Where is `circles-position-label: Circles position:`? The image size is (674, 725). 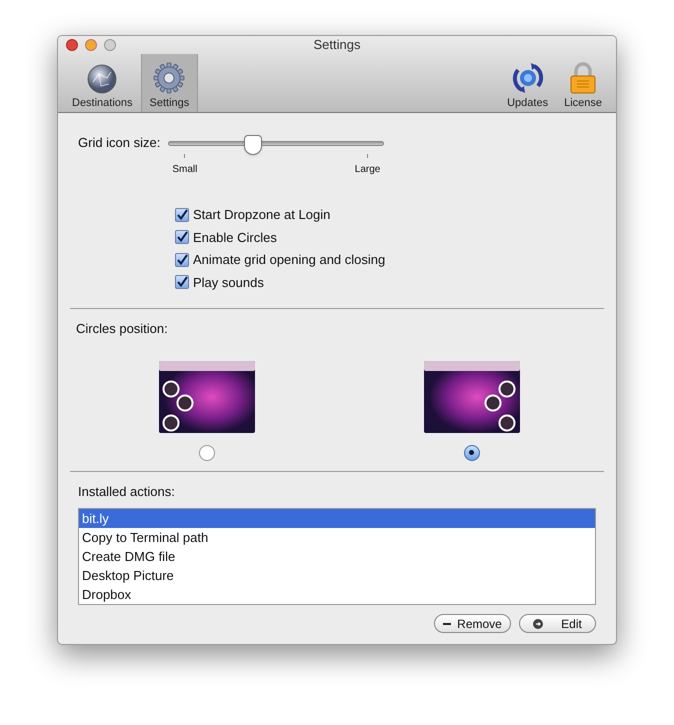 circles-position-label: Circles position: is located at coordinates (122, 329).